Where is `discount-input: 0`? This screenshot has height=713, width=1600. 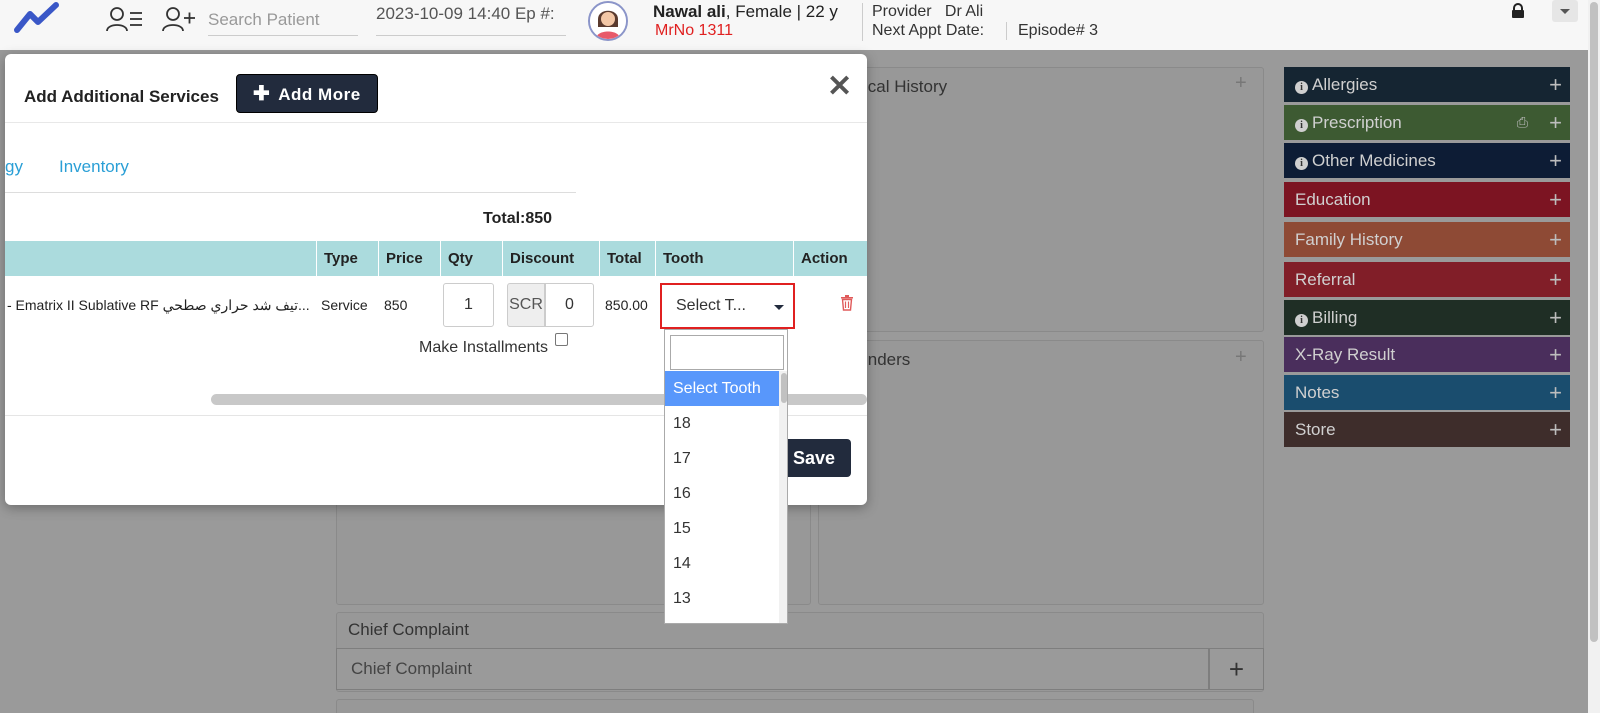
discount-input: 0 is located at coordinates (569, 305).